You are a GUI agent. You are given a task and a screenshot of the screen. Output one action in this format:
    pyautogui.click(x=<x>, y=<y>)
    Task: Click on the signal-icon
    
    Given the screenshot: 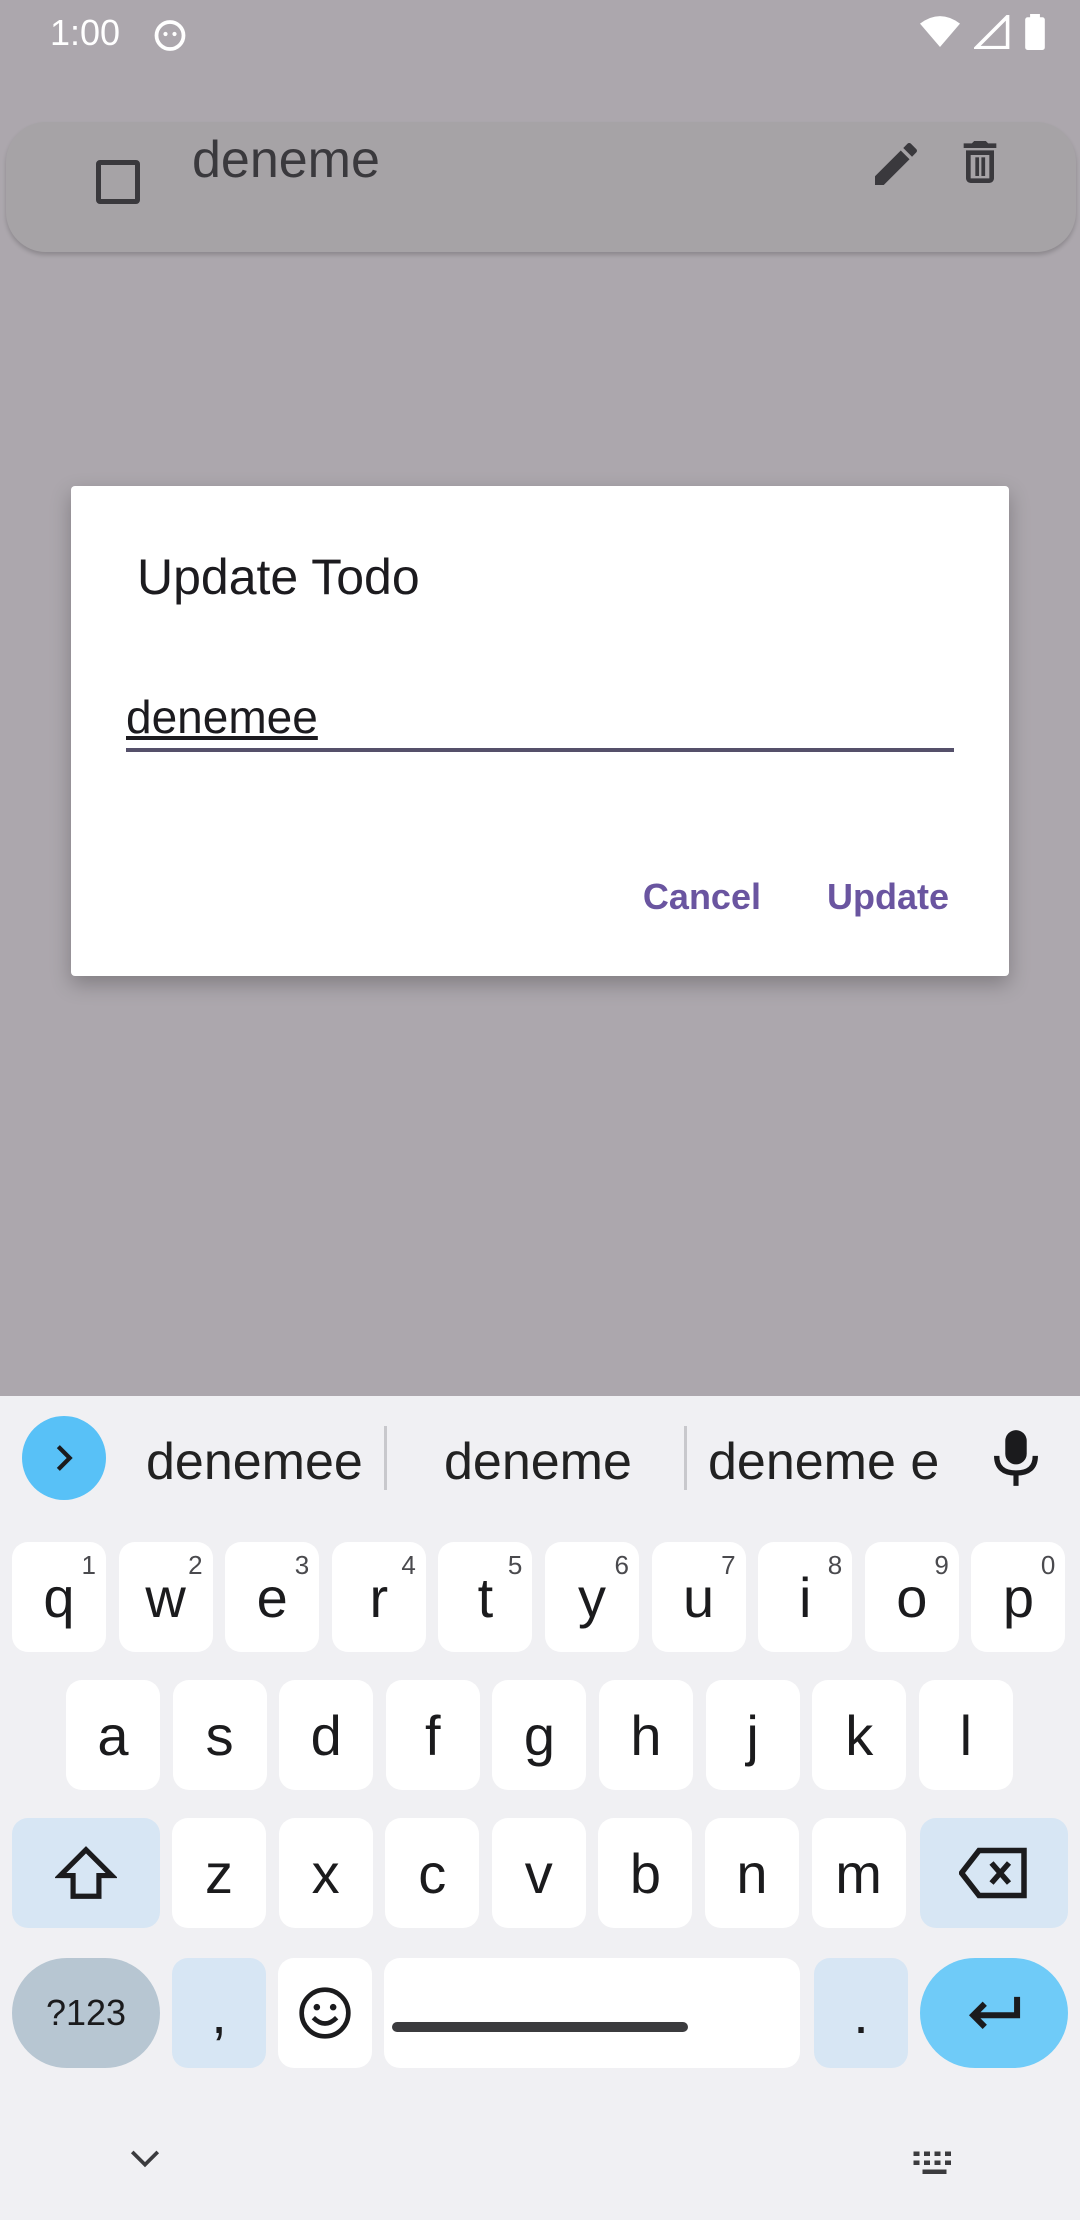 What is the action you would take?
    pyautogui.click(x=992, y=32)
    